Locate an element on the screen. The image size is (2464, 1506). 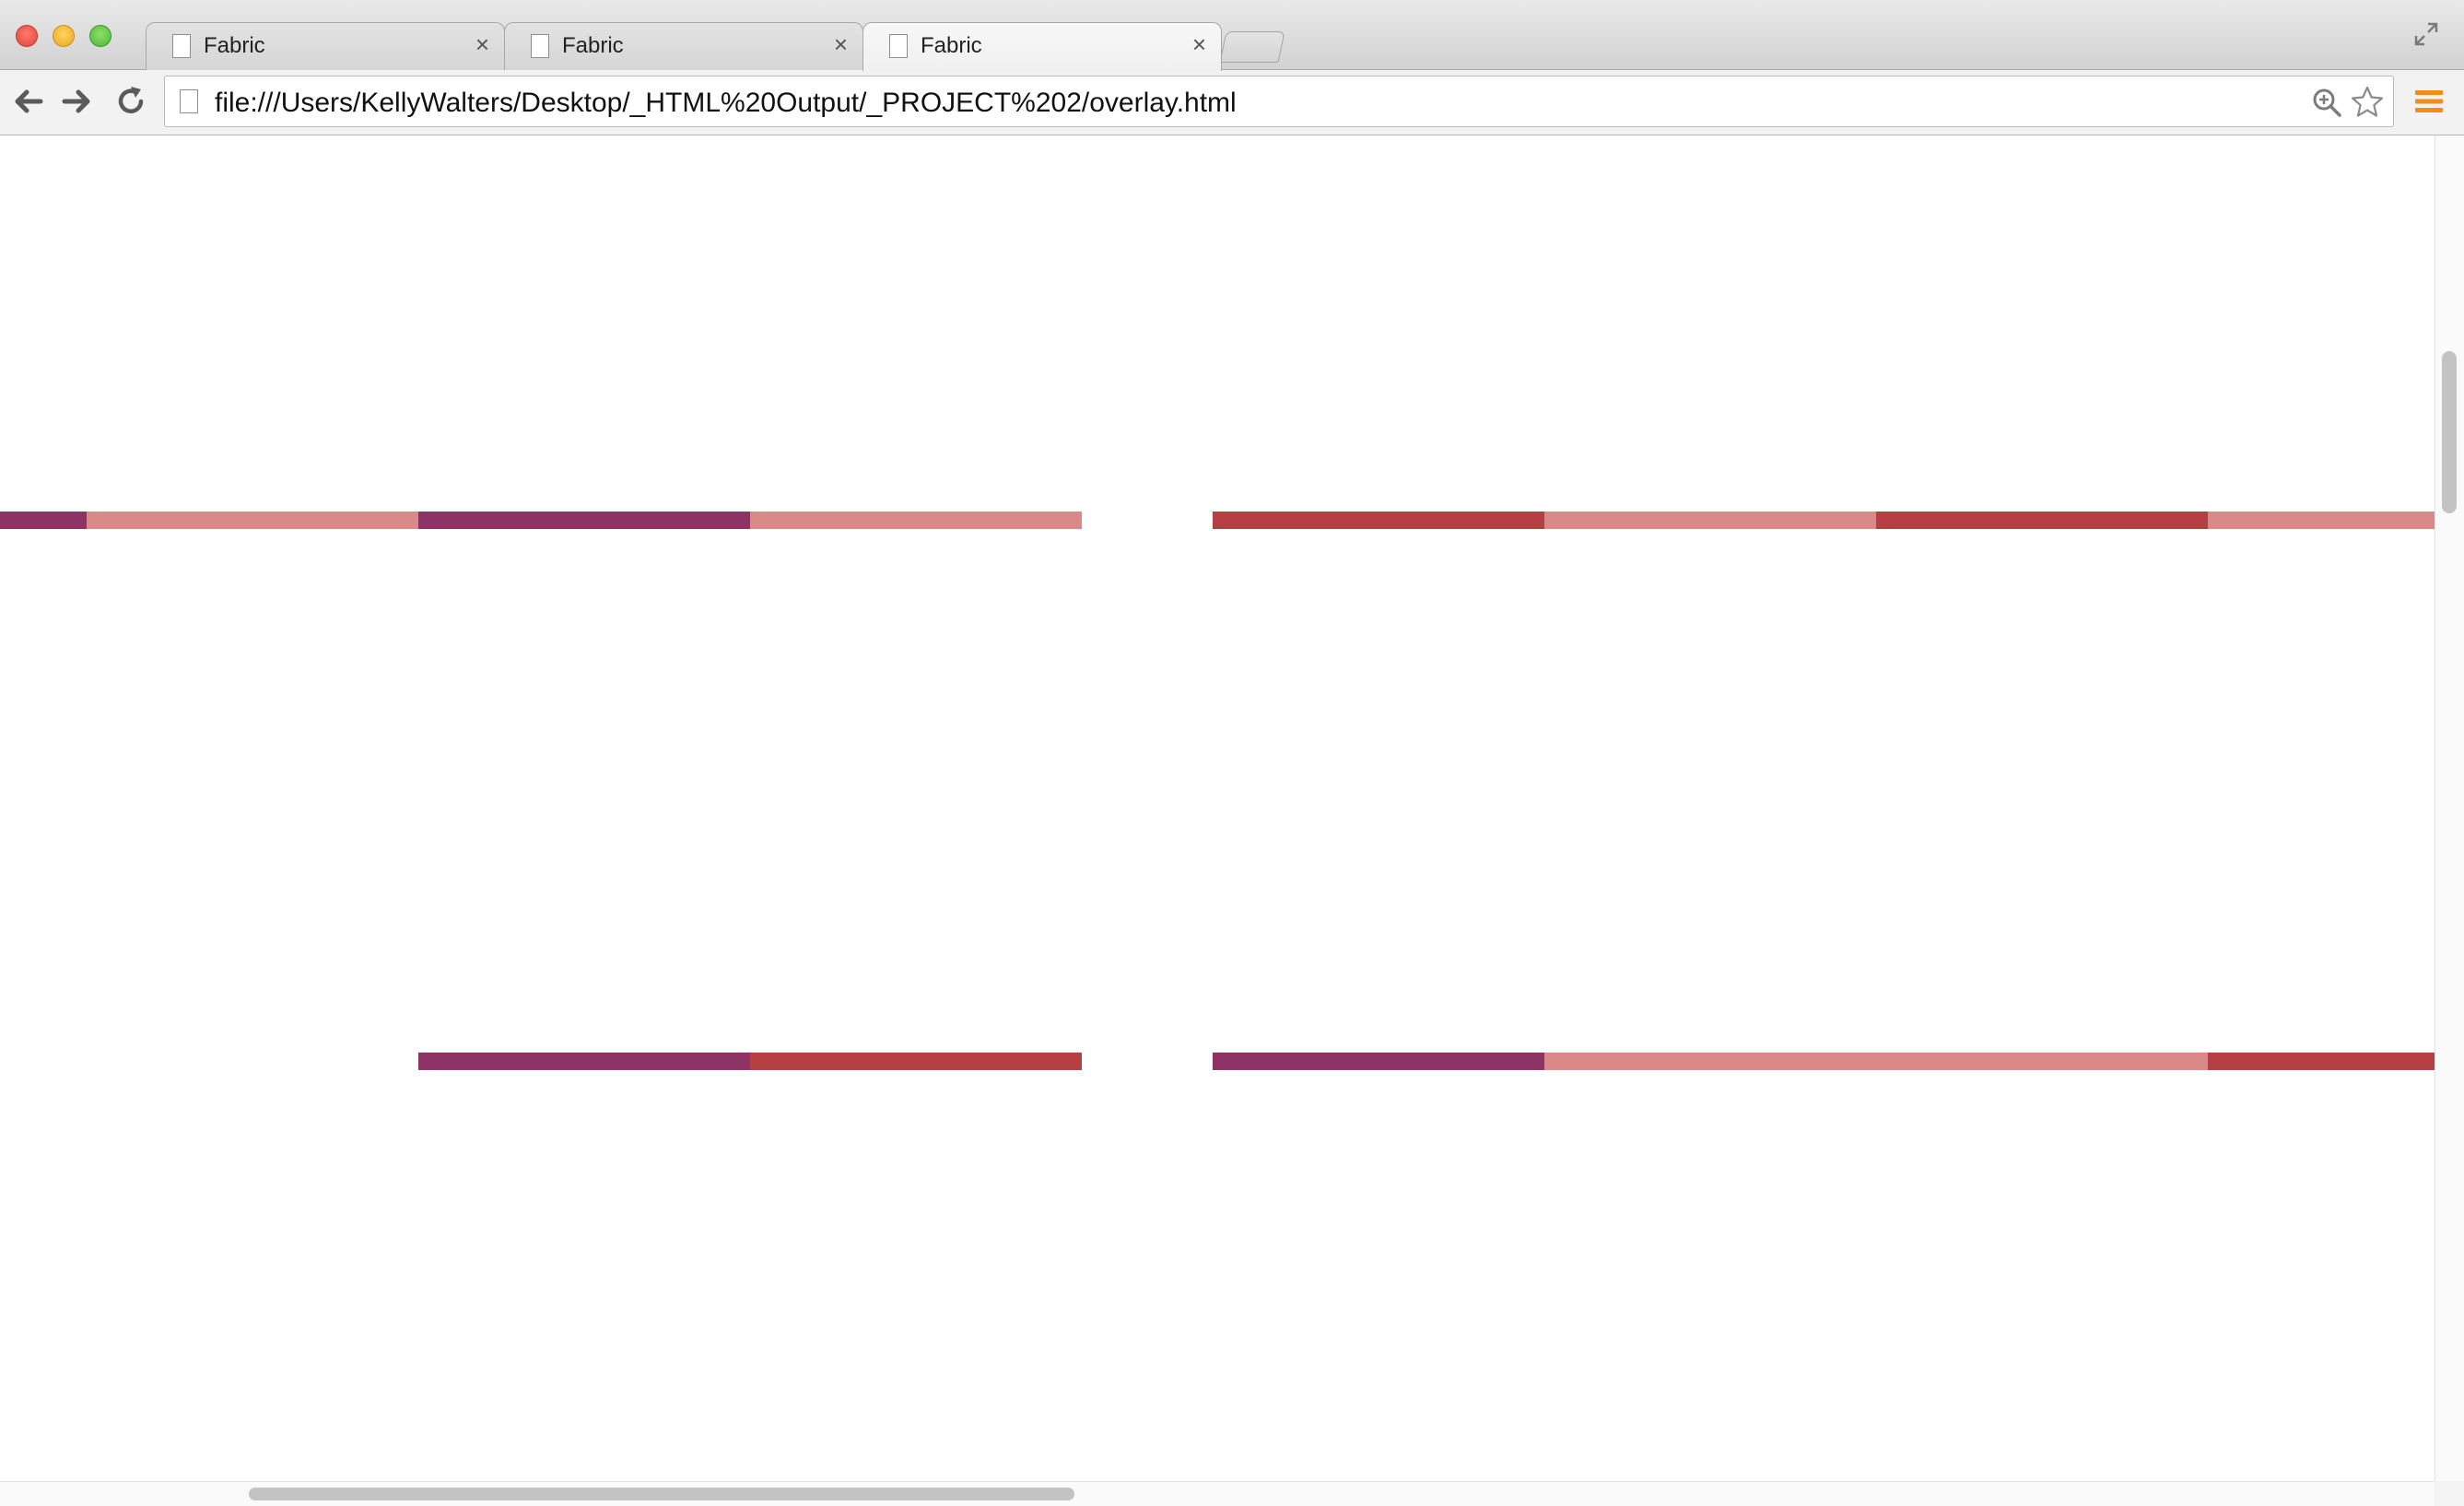
vertical-scrollbar-thumb is located at coordinates (2449, 432).